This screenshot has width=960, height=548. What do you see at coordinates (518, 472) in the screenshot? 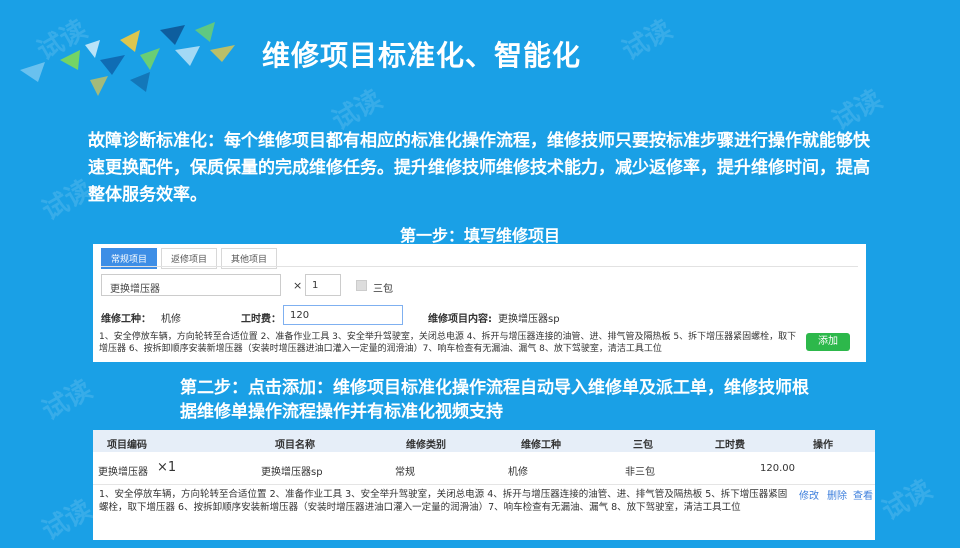
I see `cell-work-type: 机修` at bounding box center [518, 472].